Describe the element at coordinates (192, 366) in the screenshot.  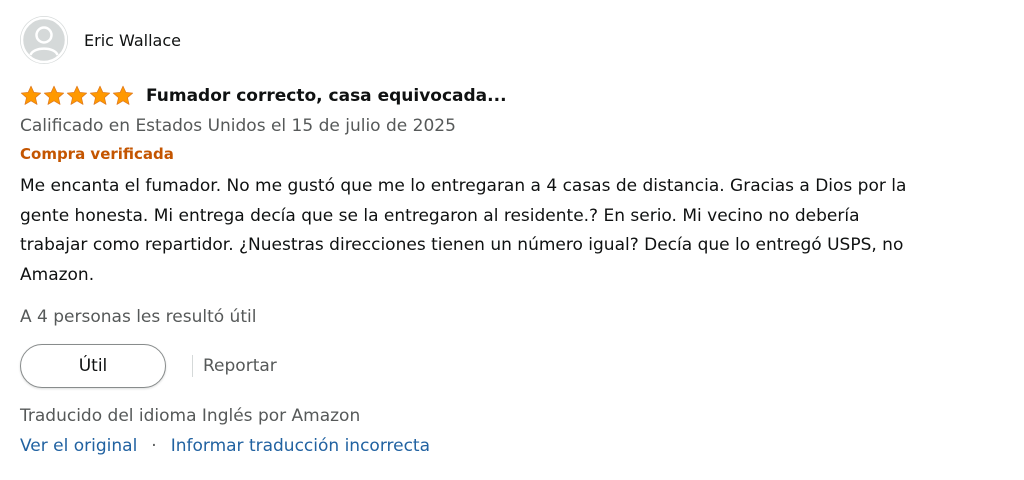
I see `action-divider` at that location.